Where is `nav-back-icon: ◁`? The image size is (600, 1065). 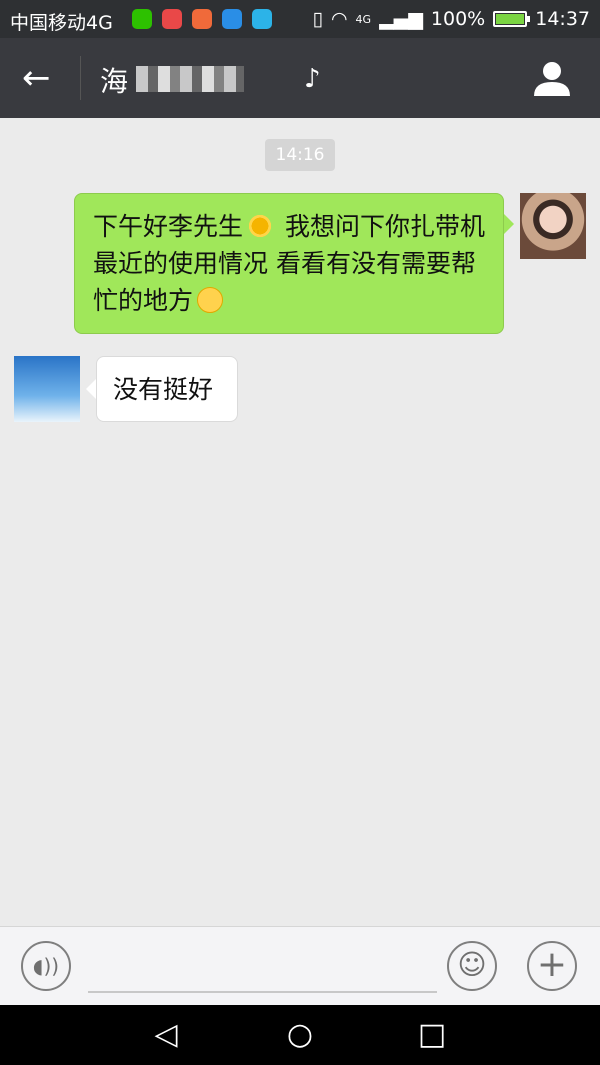
nav-back-icon: ◁ is located at coordinates (166, 1035).